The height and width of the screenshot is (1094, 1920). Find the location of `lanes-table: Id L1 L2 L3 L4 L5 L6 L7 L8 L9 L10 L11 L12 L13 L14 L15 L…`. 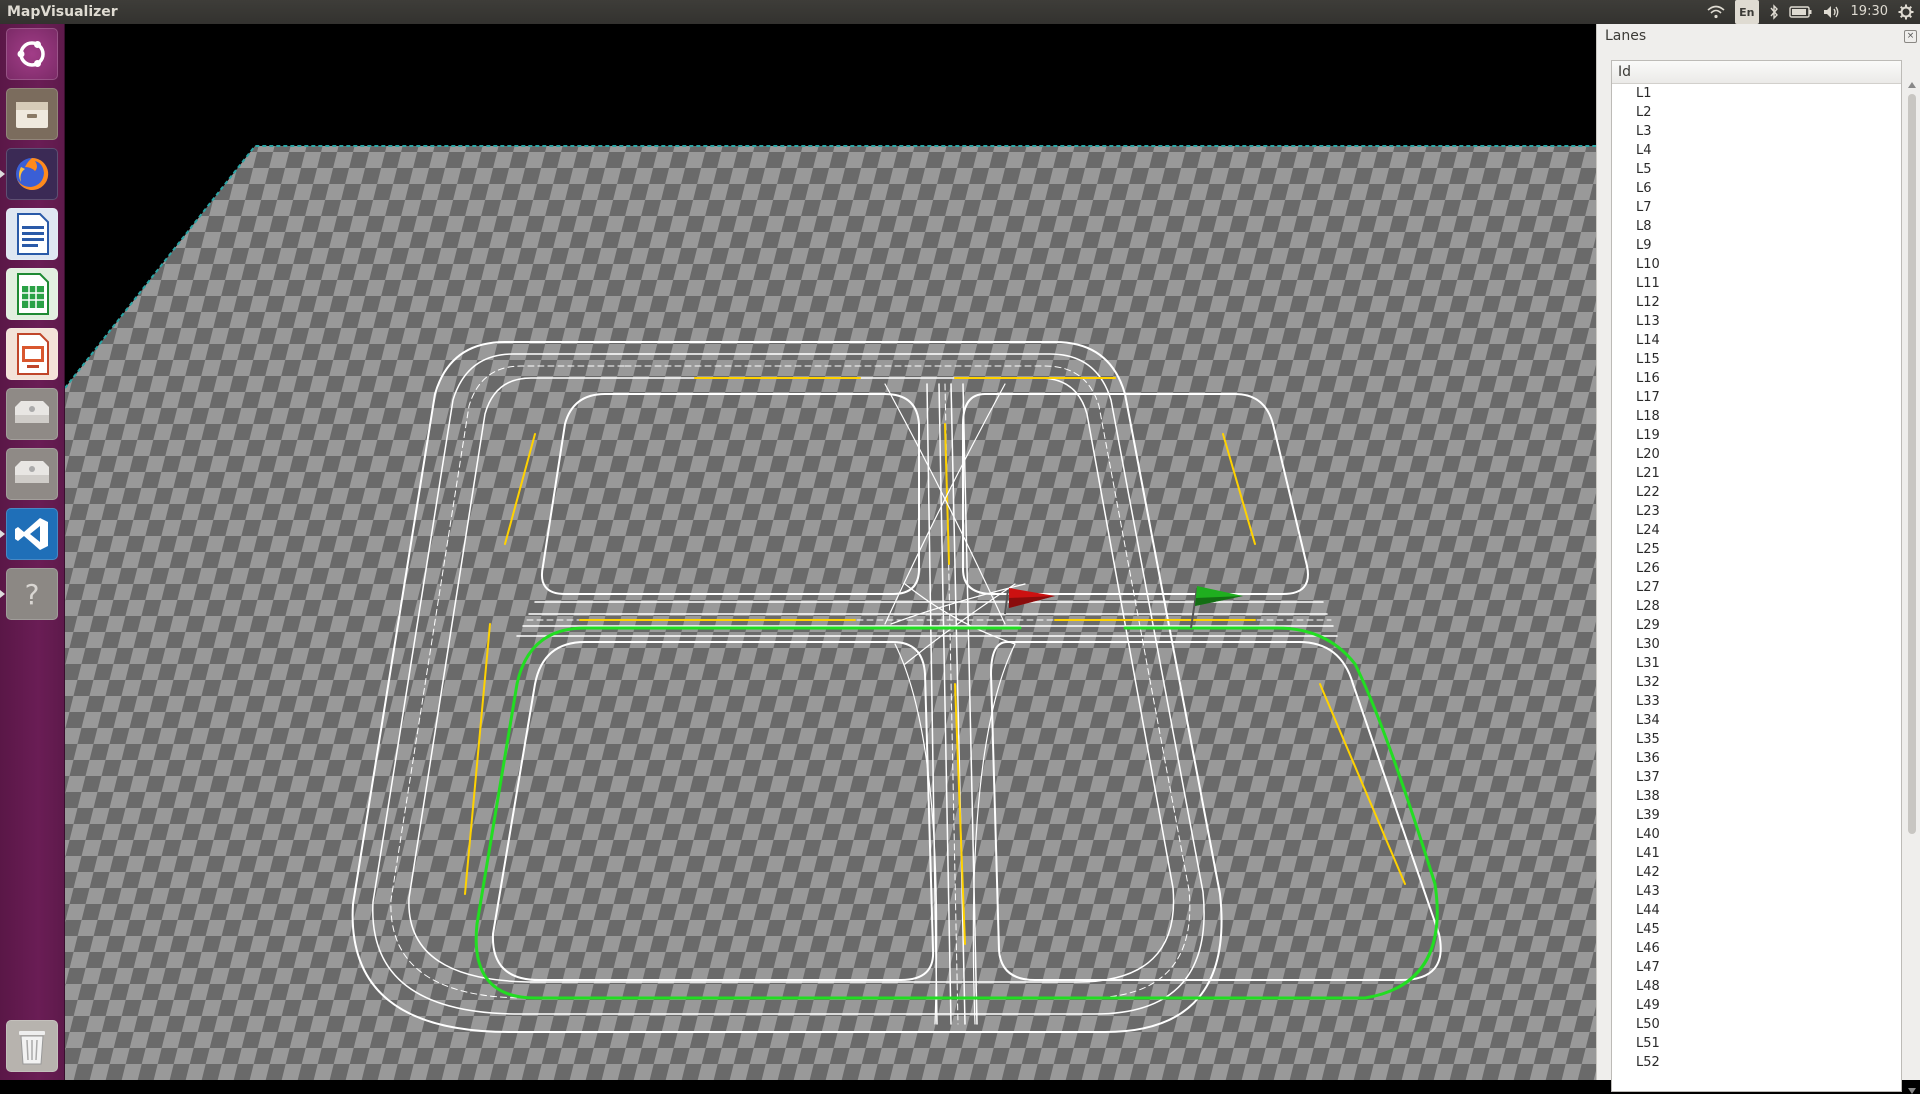

lanes-table: Id L1 L2 L3 L4 L5 L6 L7 L8 L9 L10 L11 L12 L13 L14 L15 L… is located at coordinates (1756, 576).